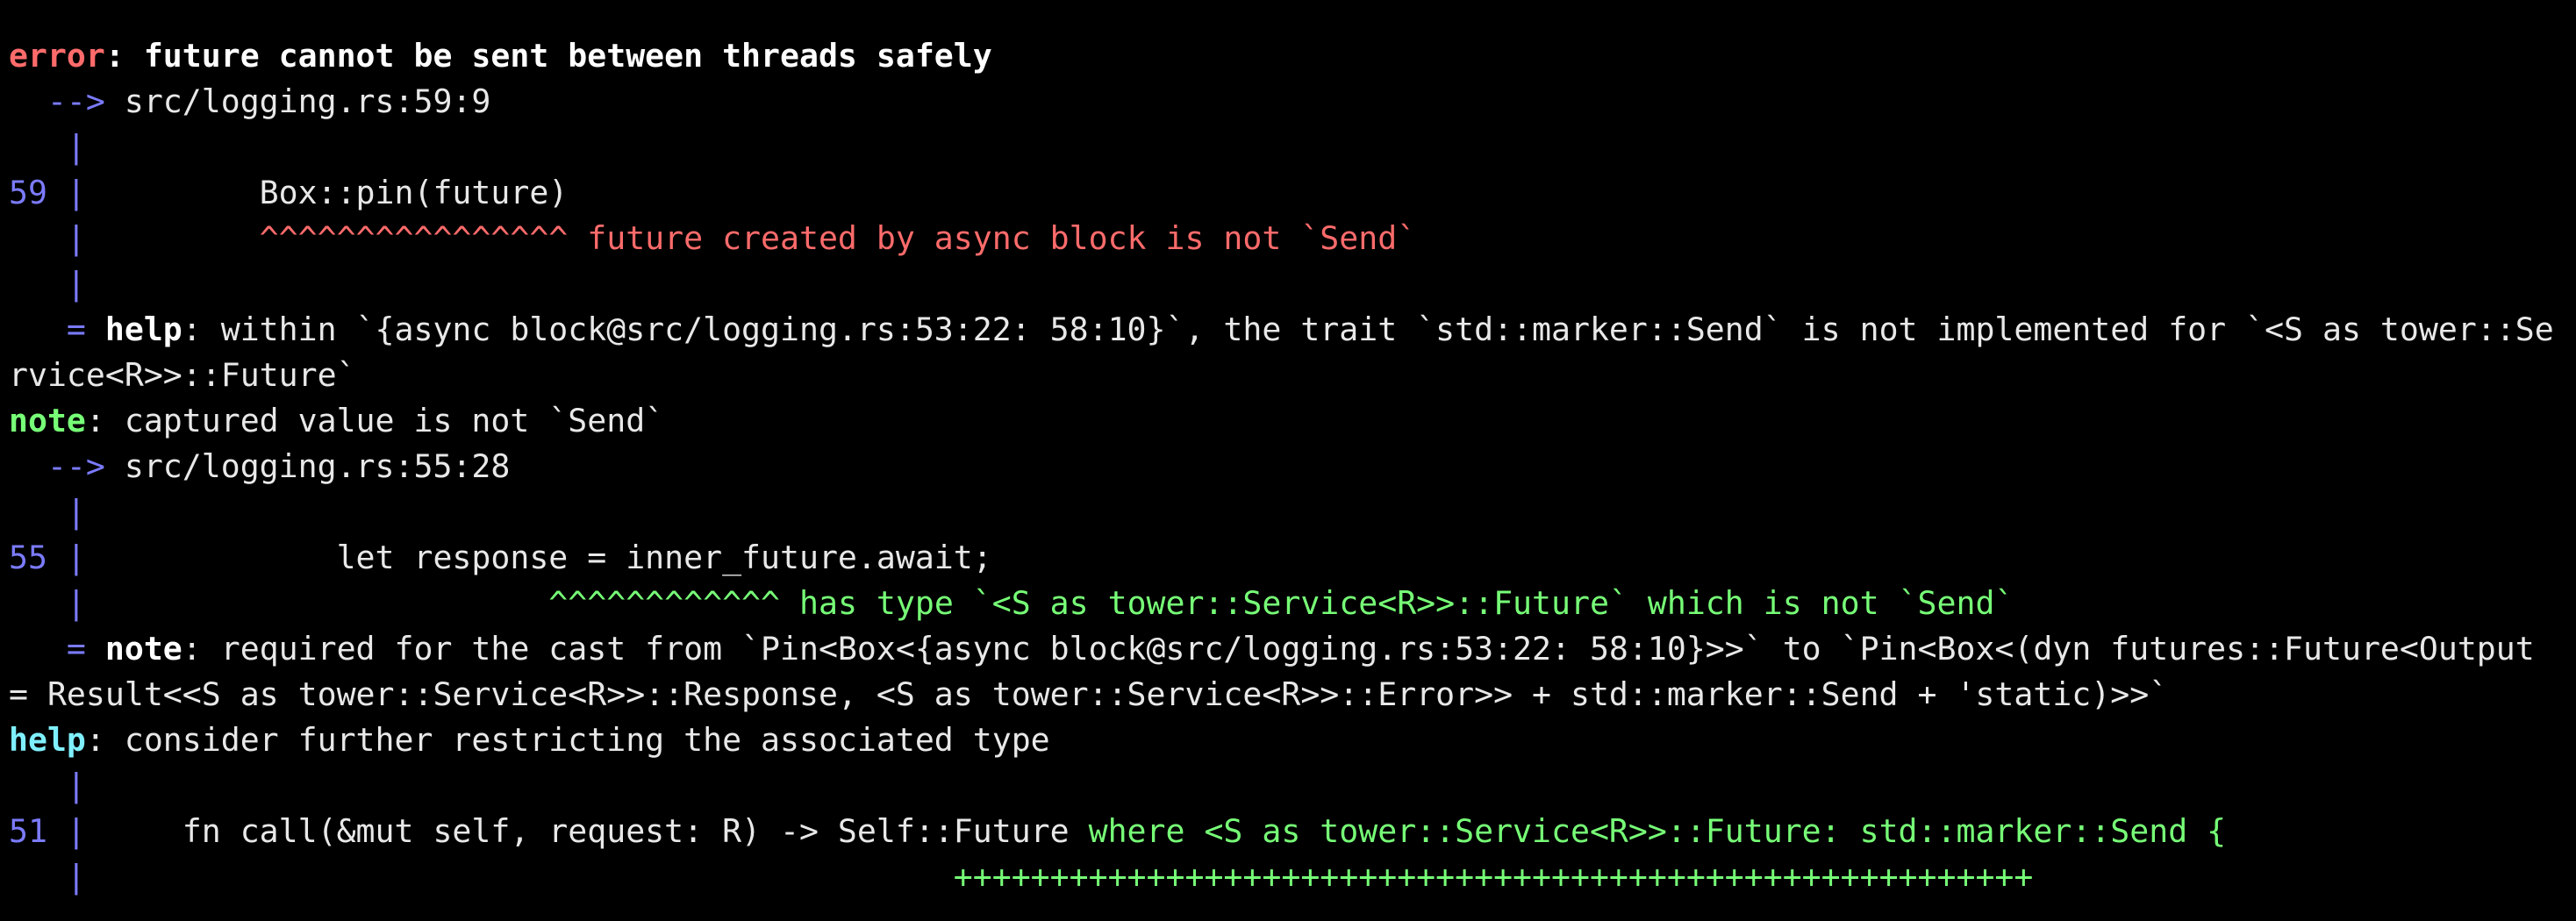 This screenshot has width=2576, height=921. Describe the element at coordinates (375, 420) in the screenshot. I see `note-message: : captured value is not `Send`` at that location.